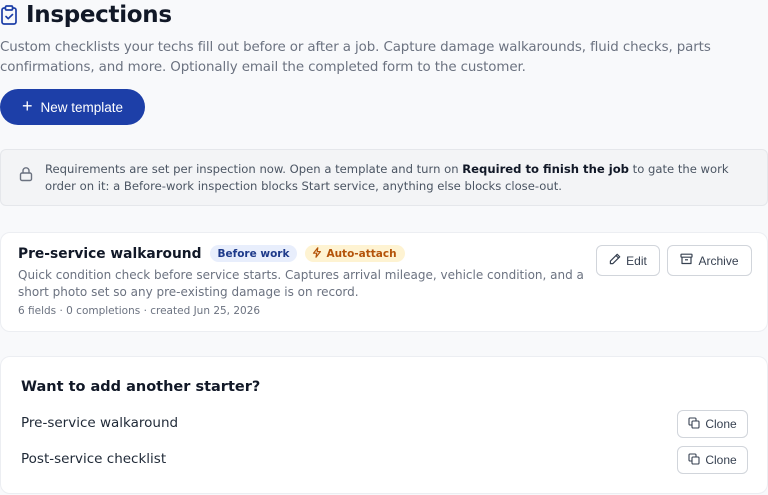 The height and width of the screenshot is (495, 768). I want to click on archive-button: Archive, so click(709, 260).